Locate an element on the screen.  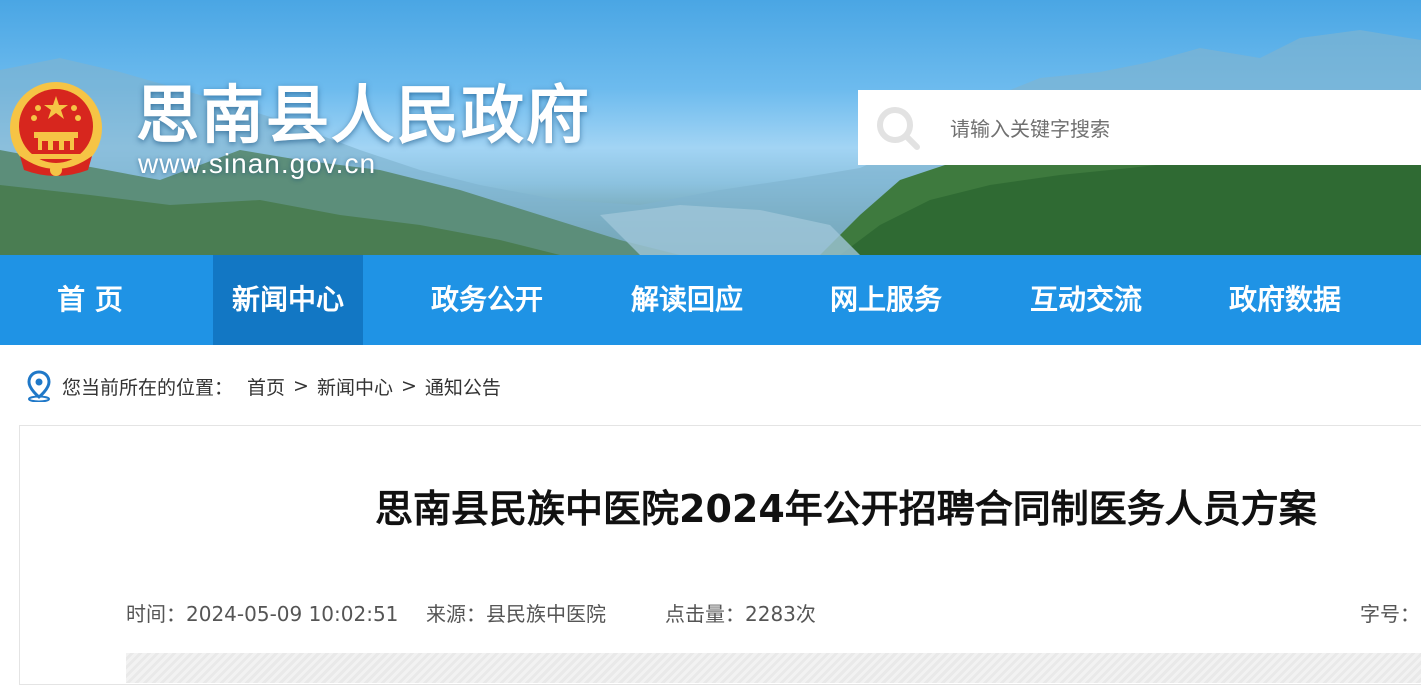
breadcrumb-link-home: 首页 is located at coordinates (266, 386).